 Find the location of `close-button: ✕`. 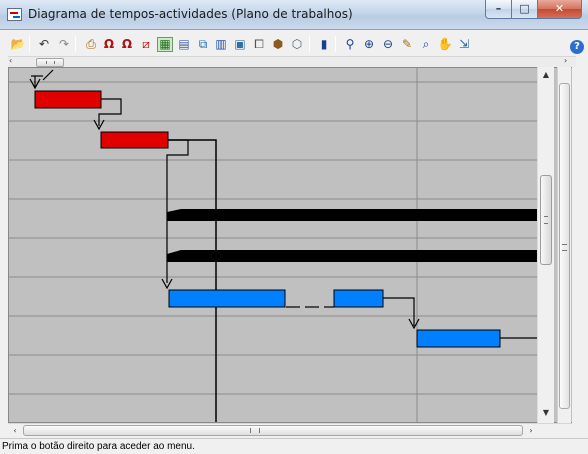

close-button: ✕ is located at coordinates (560, 9).